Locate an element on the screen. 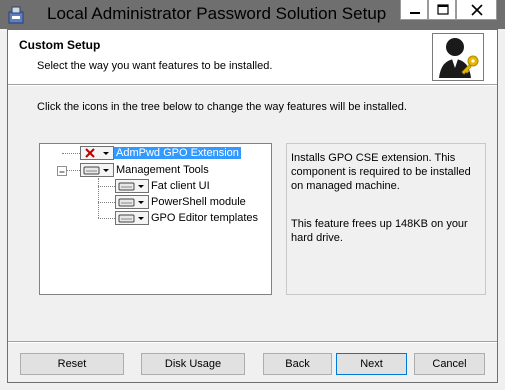  admin-key-logo is located at coordinates (458, 57).